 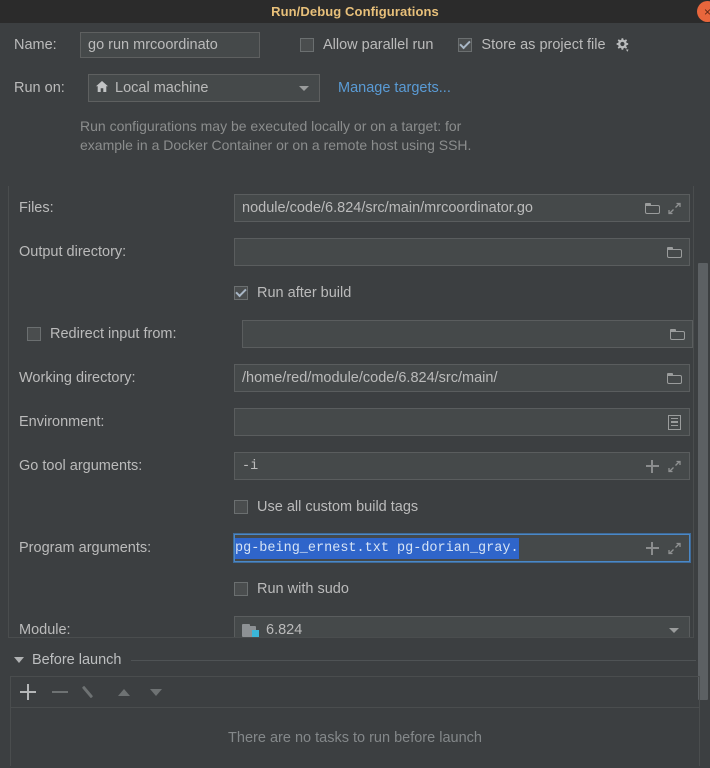 I want to click on allow-parallel-run-label: Allow parallel run, so click(x=378, y=45).